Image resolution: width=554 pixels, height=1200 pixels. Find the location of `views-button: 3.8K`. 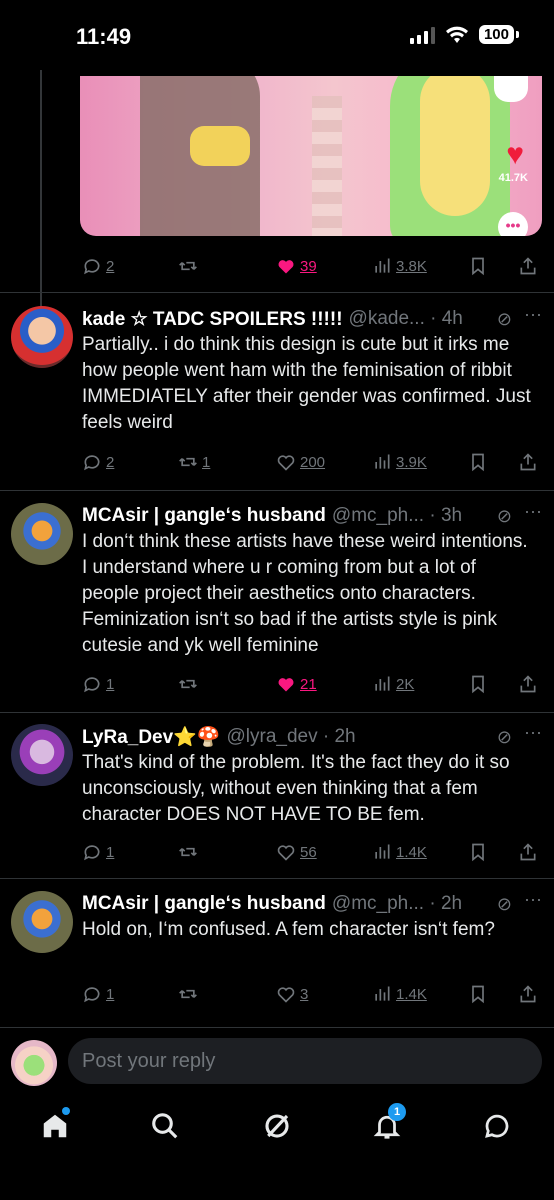

views-button: 3.8K is located at coordinates (399, 266).